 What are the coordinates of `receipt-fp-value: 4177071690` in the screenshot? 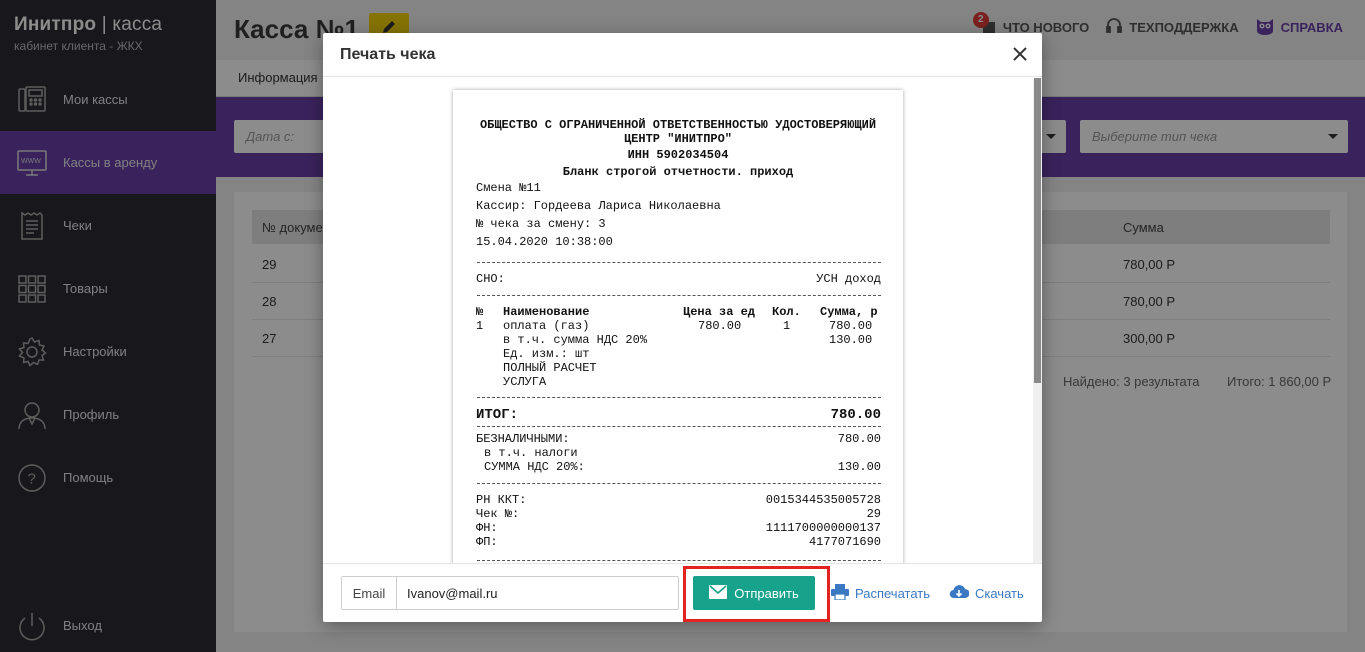 It's located at (844, 542).